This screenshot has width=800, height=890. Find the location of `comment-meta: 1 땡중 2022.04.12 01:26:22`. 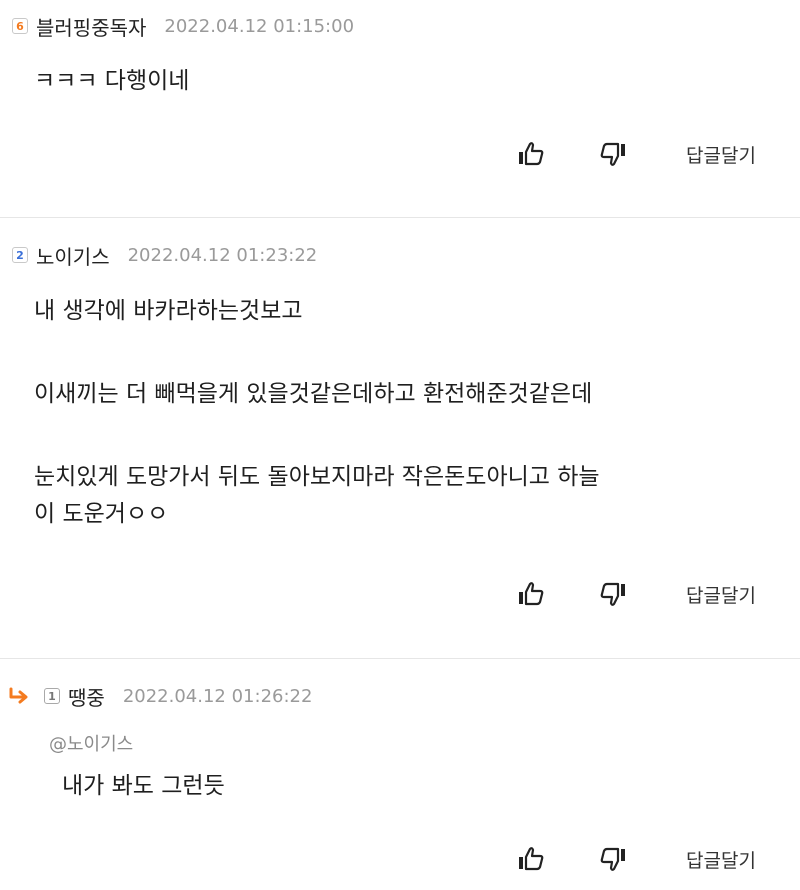

comment-meta: 1 땡중 2022.04.12 01:26:22 is located at coordinates (160, 696).